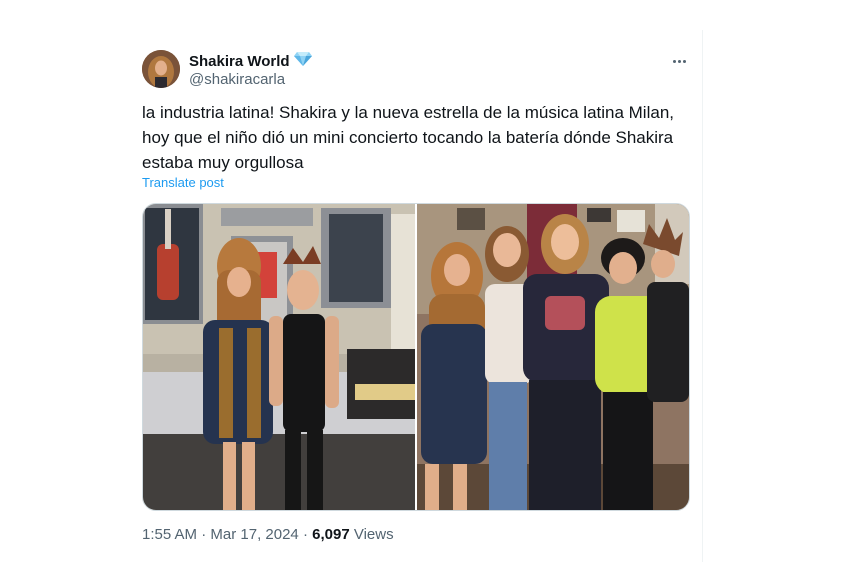 Image resolution: width=866 pixels, height=562 pixels. Describe the element at coordinates (702, 296) in the screenshot. I see `card-divider` at that location.